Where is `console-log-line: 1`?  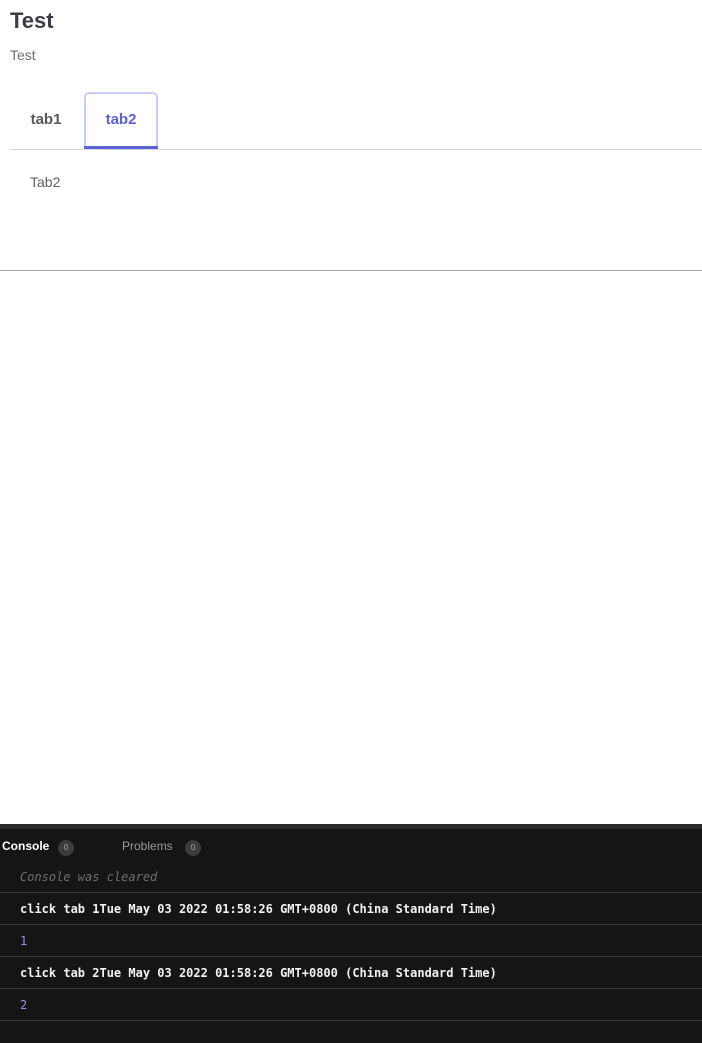 console-log-line: 1 is located at coordinates (351, 941).